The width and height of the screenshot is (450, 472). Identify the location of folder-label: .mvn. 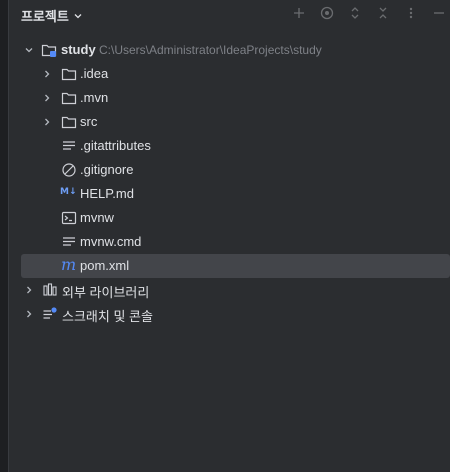
(94, 97).